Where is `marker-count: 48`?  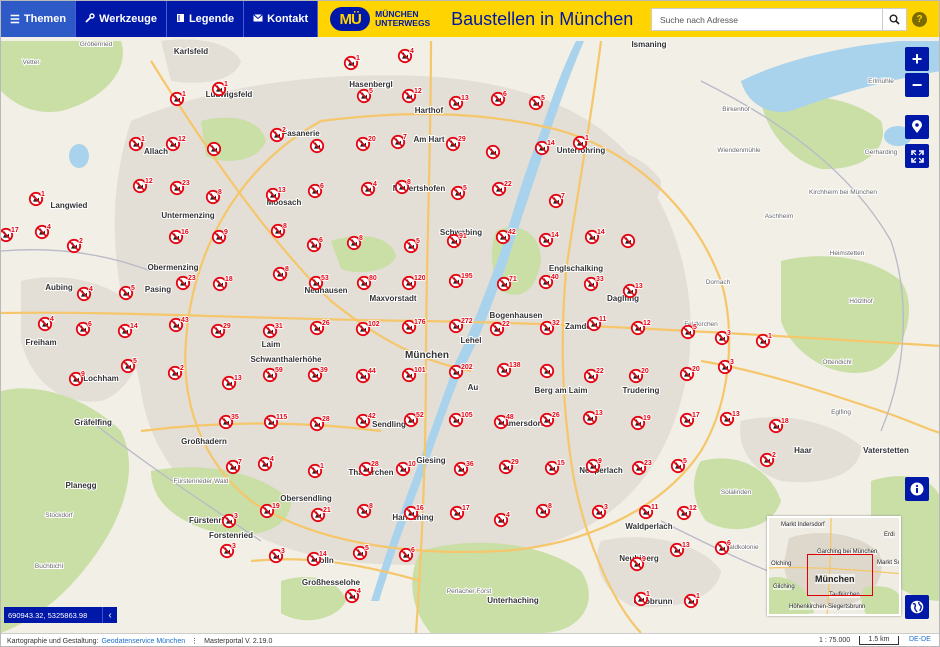
marker-count: 48 is located at coordinates (510, 417).